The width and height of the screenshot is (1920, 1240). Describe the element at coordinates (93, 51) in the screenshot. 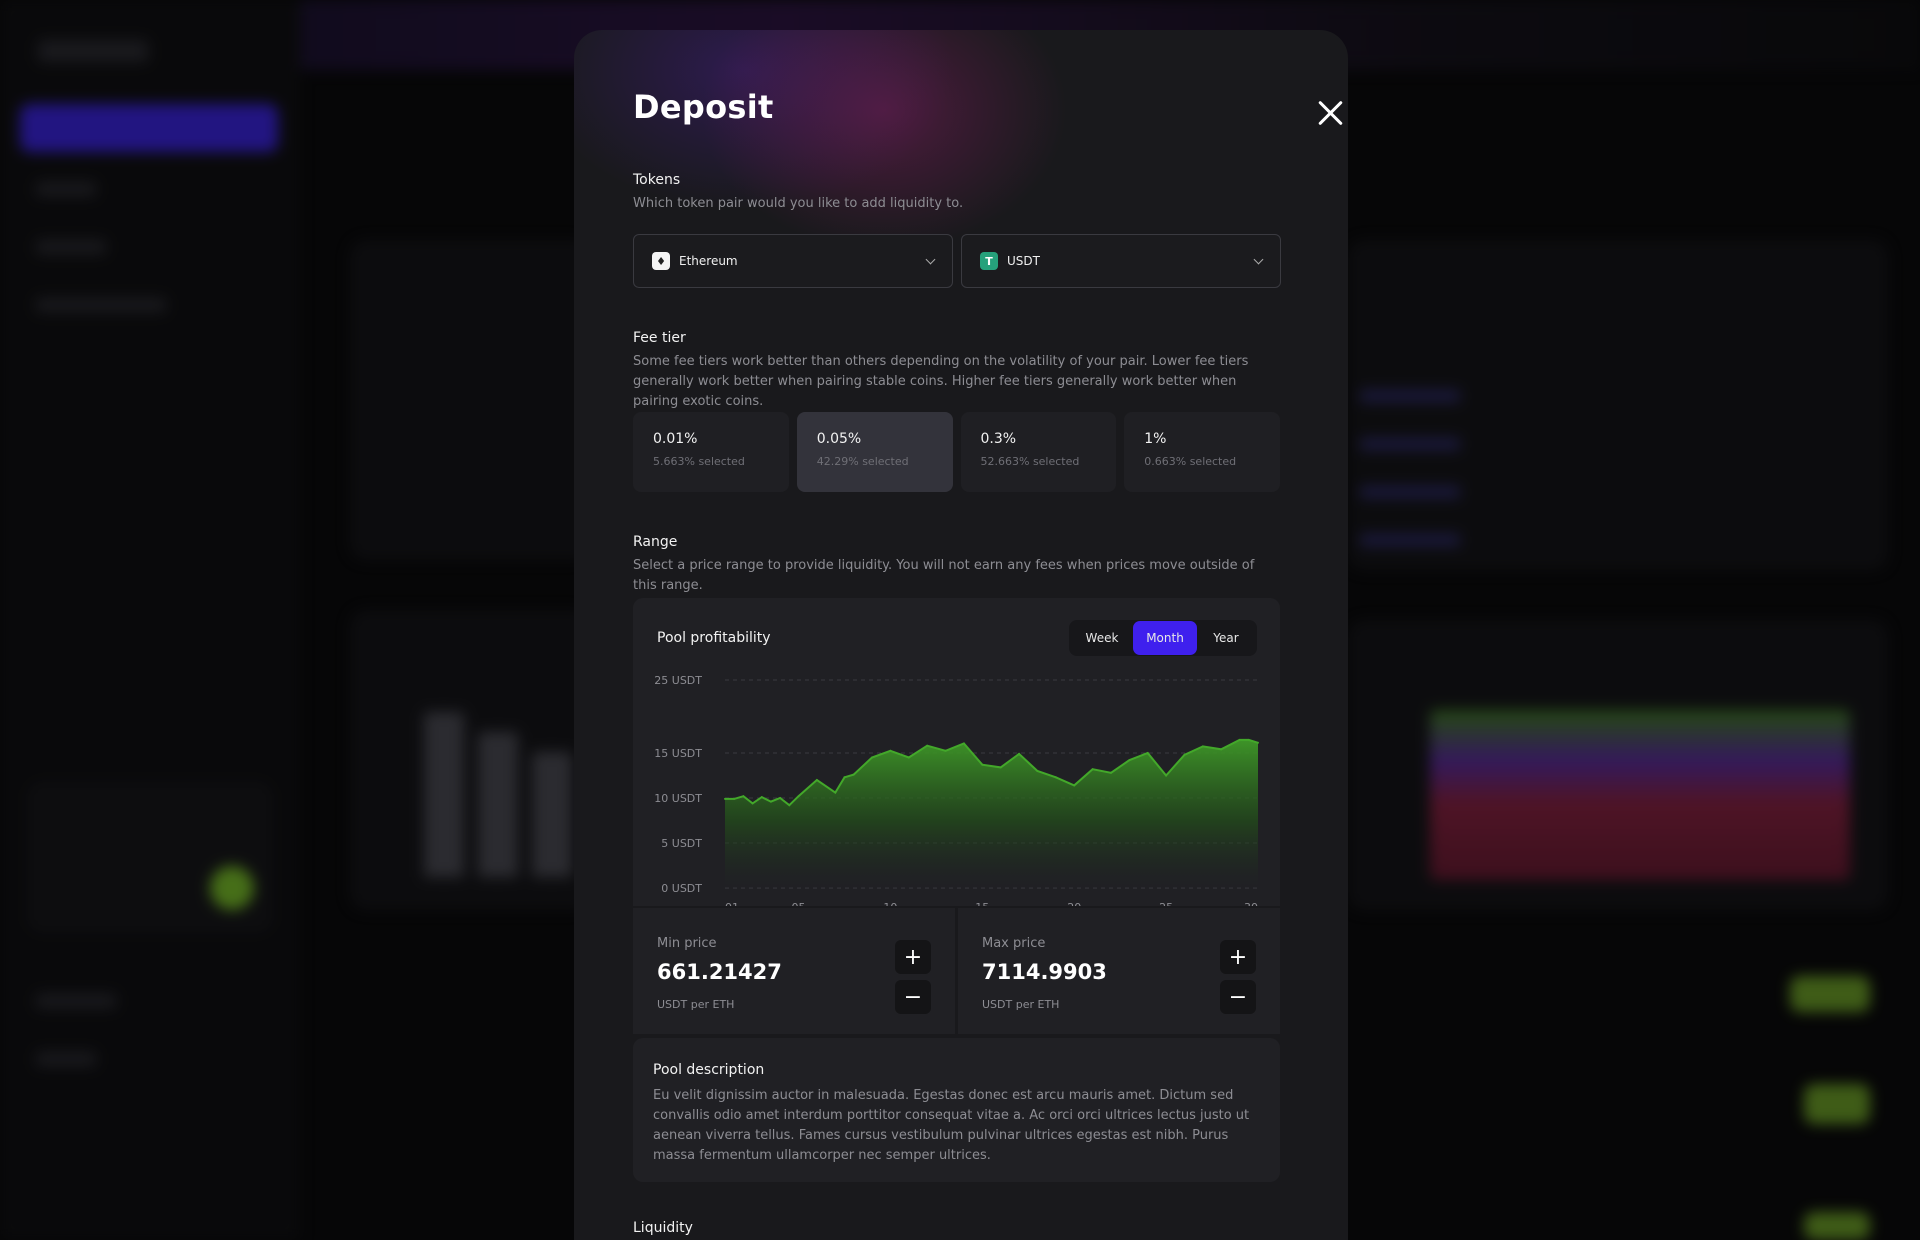

I see `background-logo` at that location.